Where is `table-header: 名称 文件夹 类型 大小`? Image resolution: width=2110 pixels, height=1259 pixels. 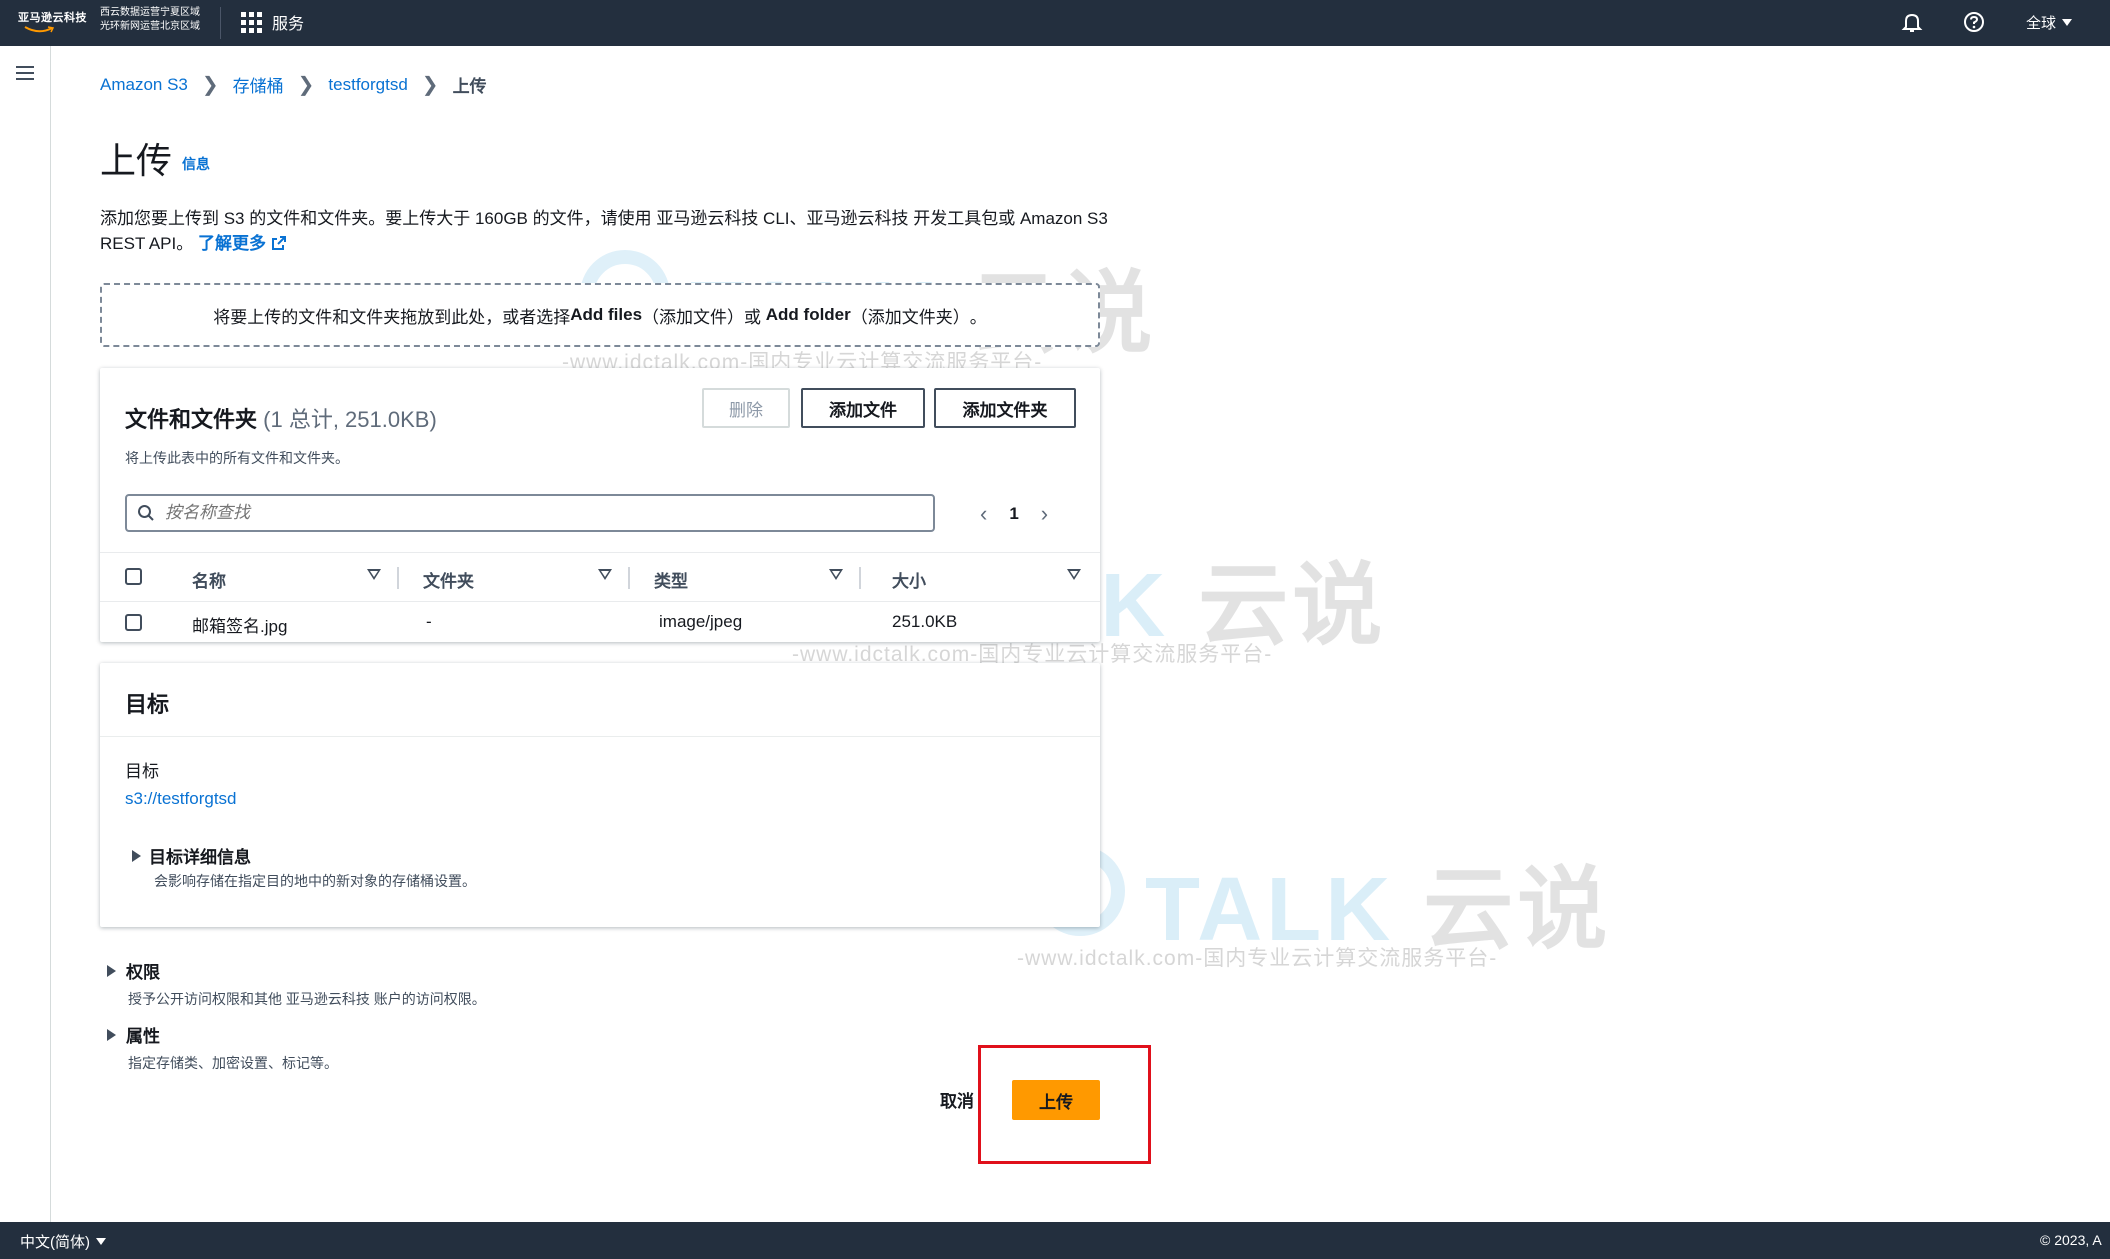 table-header: 名称 文件夹 类型 大小 is located at coordinates (600, 577).